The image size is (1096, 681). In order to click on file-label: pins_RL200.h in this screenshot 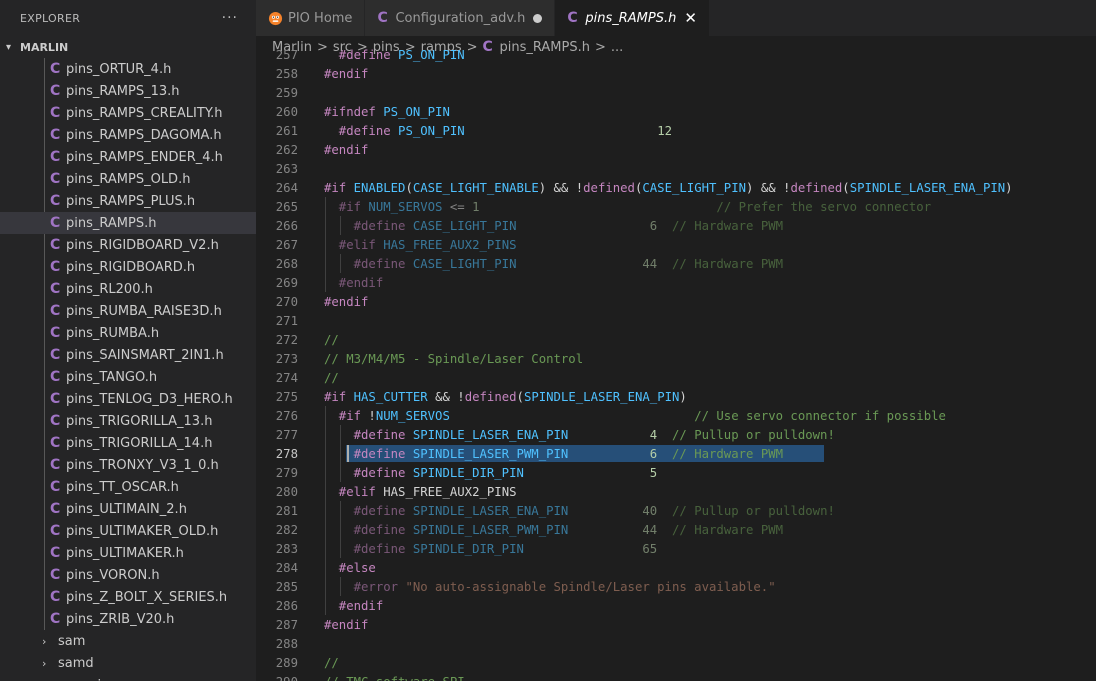, I will do `click(109, 289)`.